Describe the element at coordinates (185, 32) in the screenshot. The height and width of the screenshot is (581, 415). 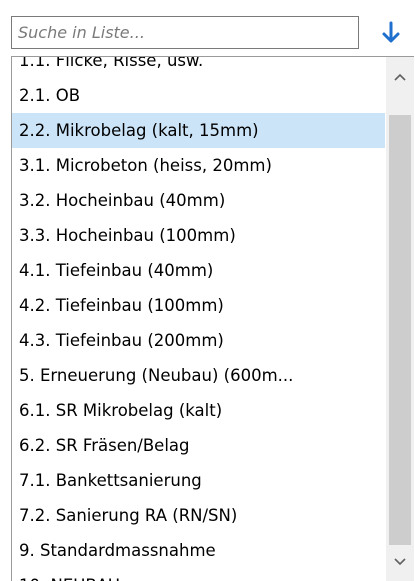
I see `search-input` at that location.